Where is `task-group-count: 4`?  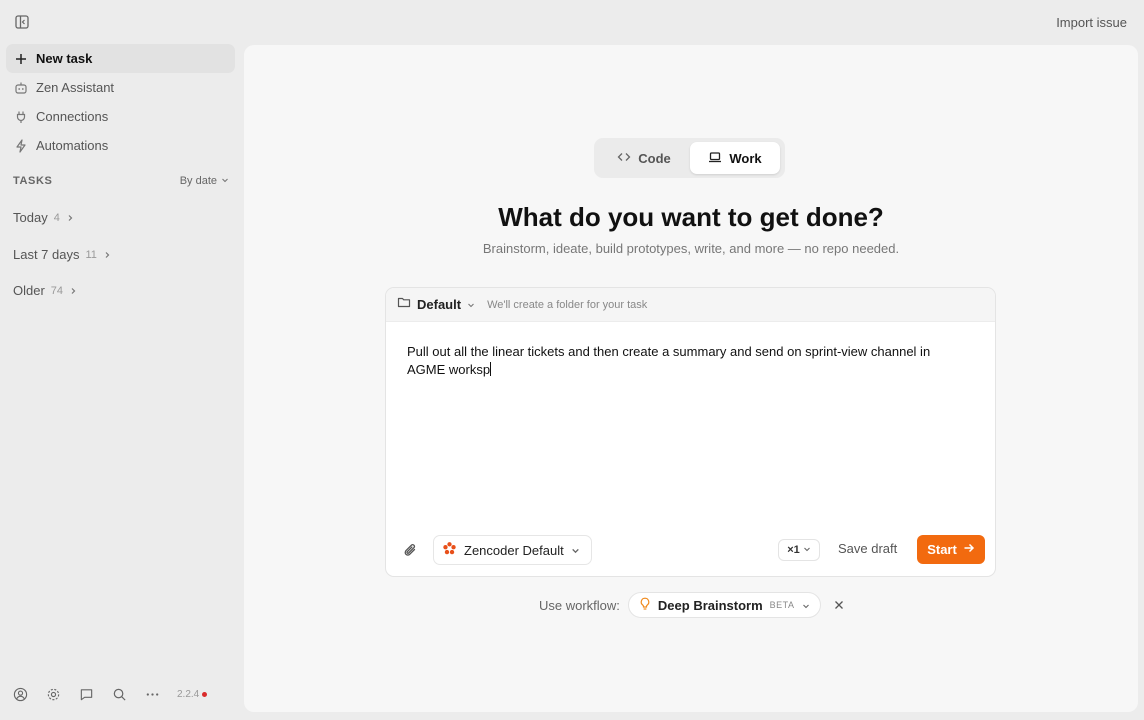 task-group-count: 4 is located at coordinates (56, 217).